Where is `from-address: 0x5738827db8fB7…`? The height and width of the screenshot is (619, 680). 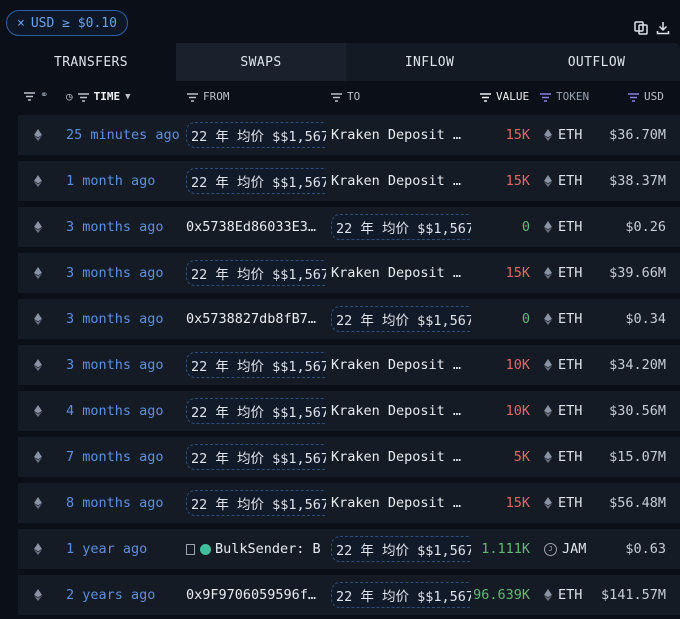 from-address: 0x5738827db8fB7… is located at coordinates (251, 319).